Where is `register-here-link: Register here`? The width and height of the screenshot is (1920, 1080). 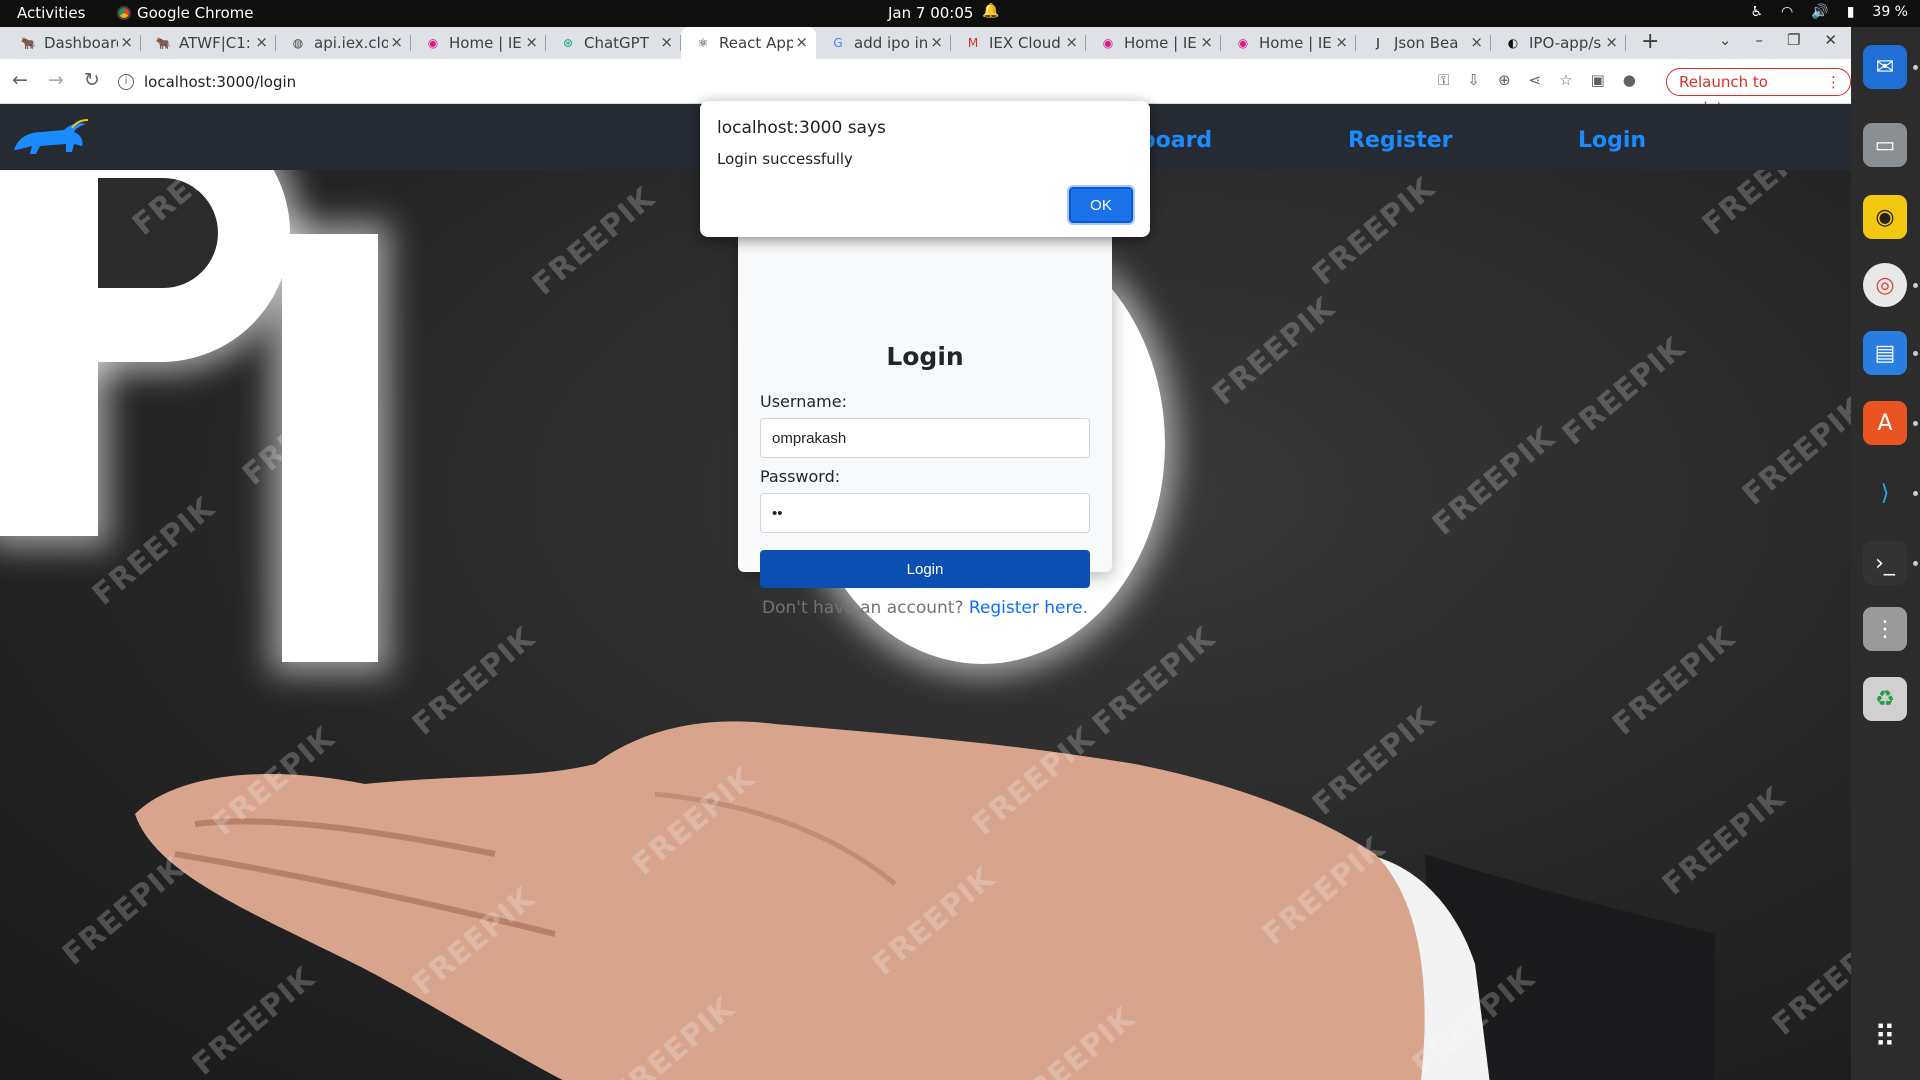
register-here-link: Register here is located at coordinates (1026, 608).